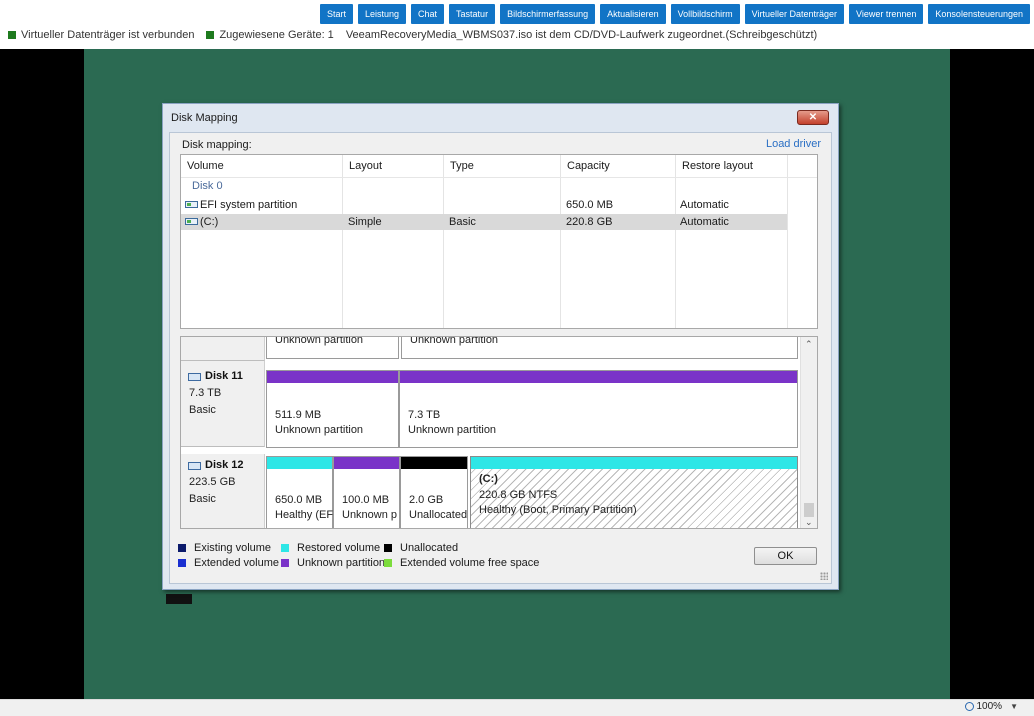 The height and width of the screenshot is (716, 1034). I want to click on partition-block: 650.0 MB Healthy (EFI, so click(301, 492).